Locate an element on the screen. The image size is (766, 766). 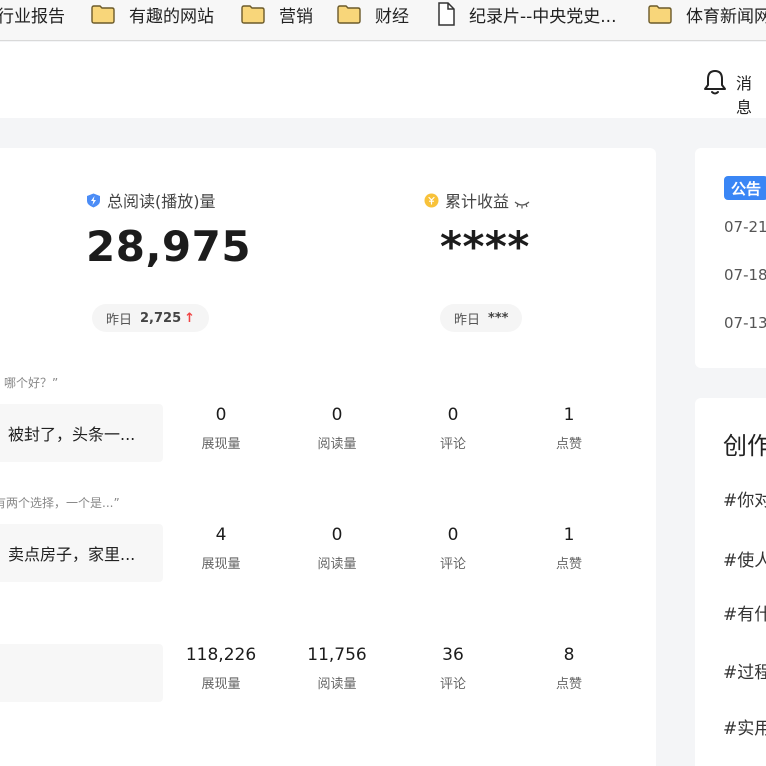
topic-item: #有什 is located at coordinates (744, 612).